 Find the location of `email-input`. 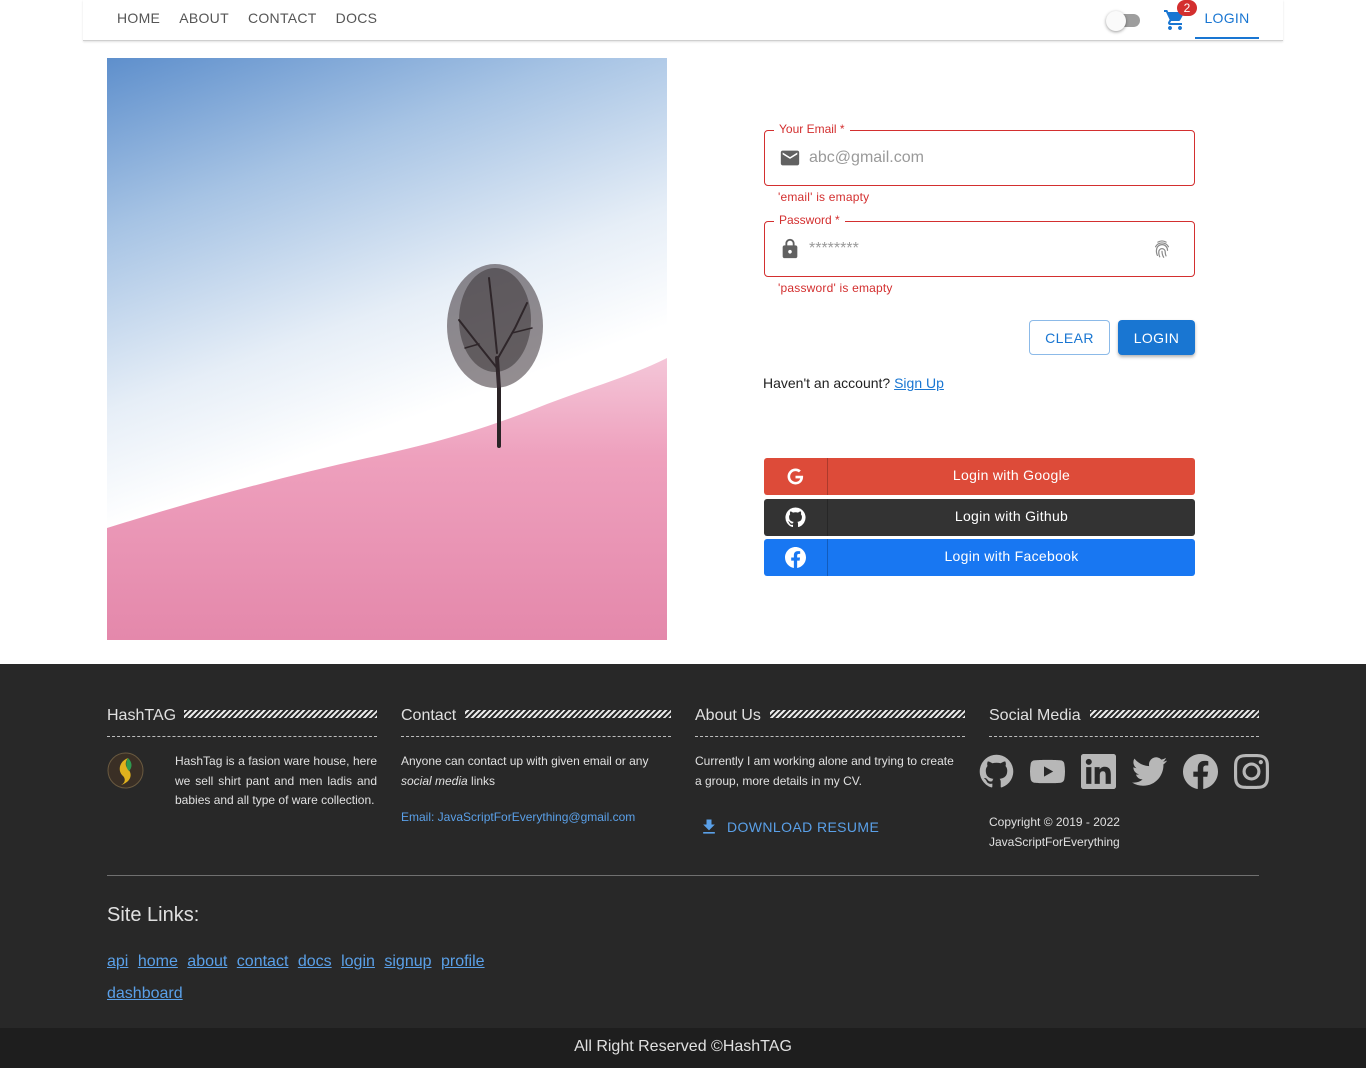

email-input is located at coordinates (969, 158).